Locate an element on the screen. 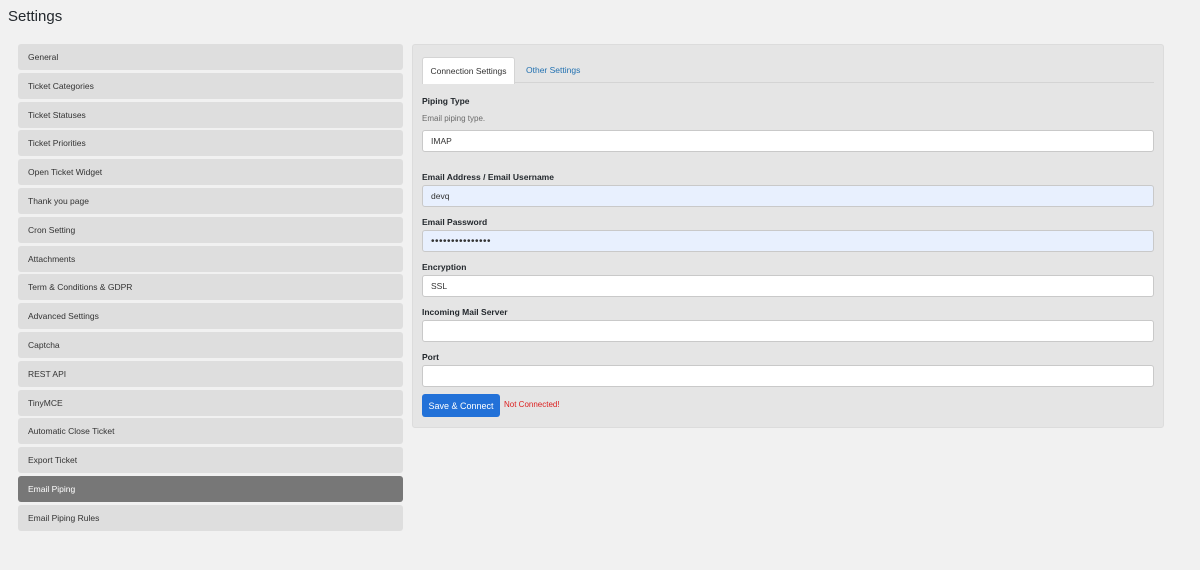 The width and height of the screenshot is (1200, 570). sidebar-item-export-ticket: Export Ticket is located at coordinates (210, 460).